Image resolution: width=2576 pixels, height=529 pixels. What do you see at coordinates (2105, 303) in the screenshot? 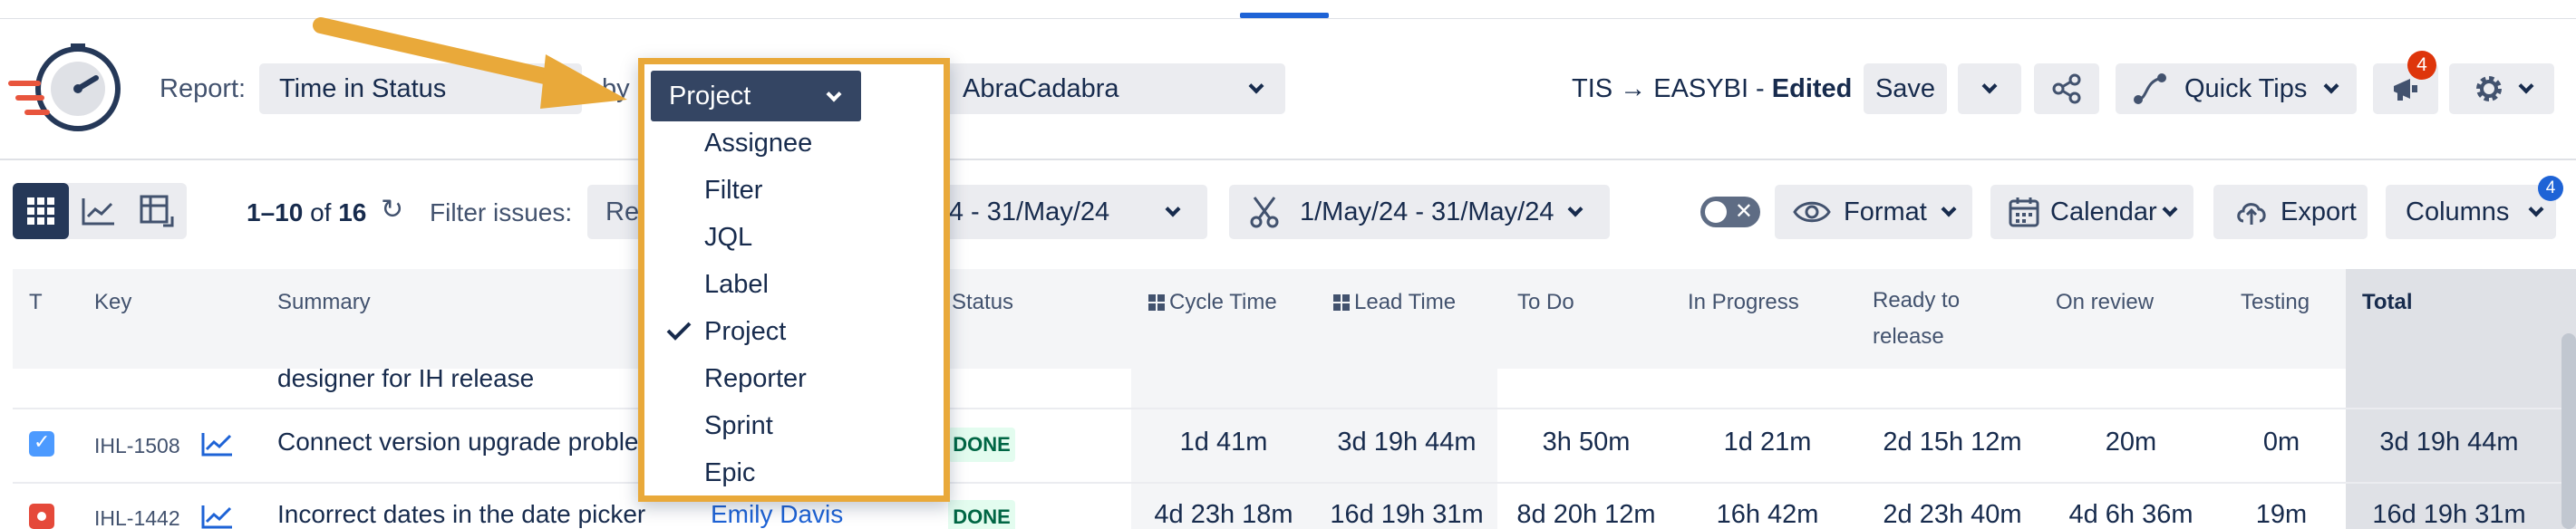
I see `column-header-on-review: On review` at bounding box center [2105, 303].